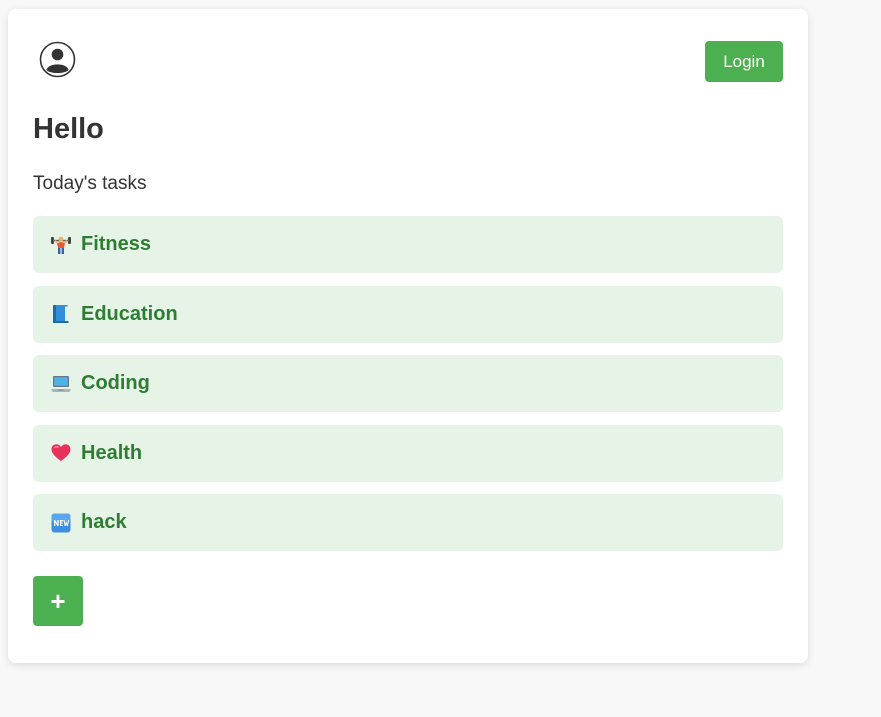  What do you see at coordinates (61, 314) in the screenshot?
I see `book-icon` at bounding box center [61, 314].